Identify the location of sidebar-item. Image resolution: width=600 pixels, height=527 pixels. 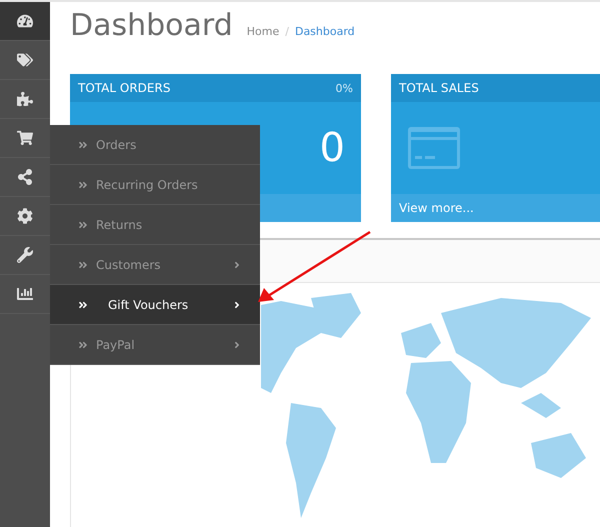
(25, 21).